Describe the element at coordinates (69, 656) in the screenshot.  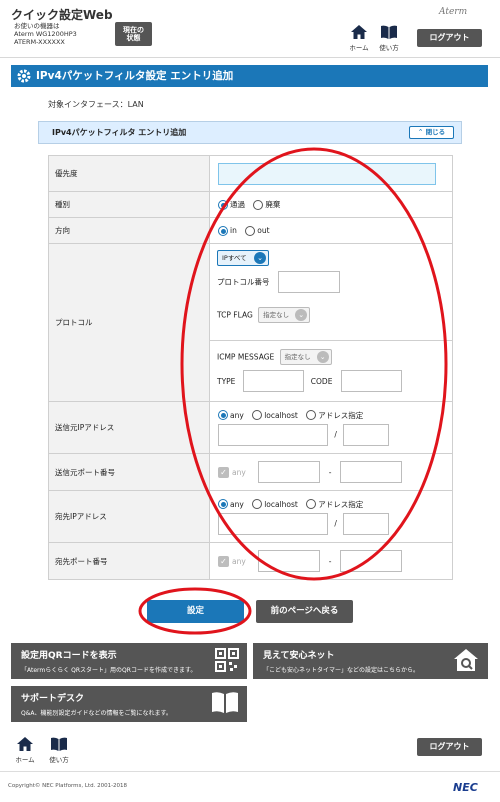
I see `qr-tile-title: 設定用QRコードを表示` at that location.